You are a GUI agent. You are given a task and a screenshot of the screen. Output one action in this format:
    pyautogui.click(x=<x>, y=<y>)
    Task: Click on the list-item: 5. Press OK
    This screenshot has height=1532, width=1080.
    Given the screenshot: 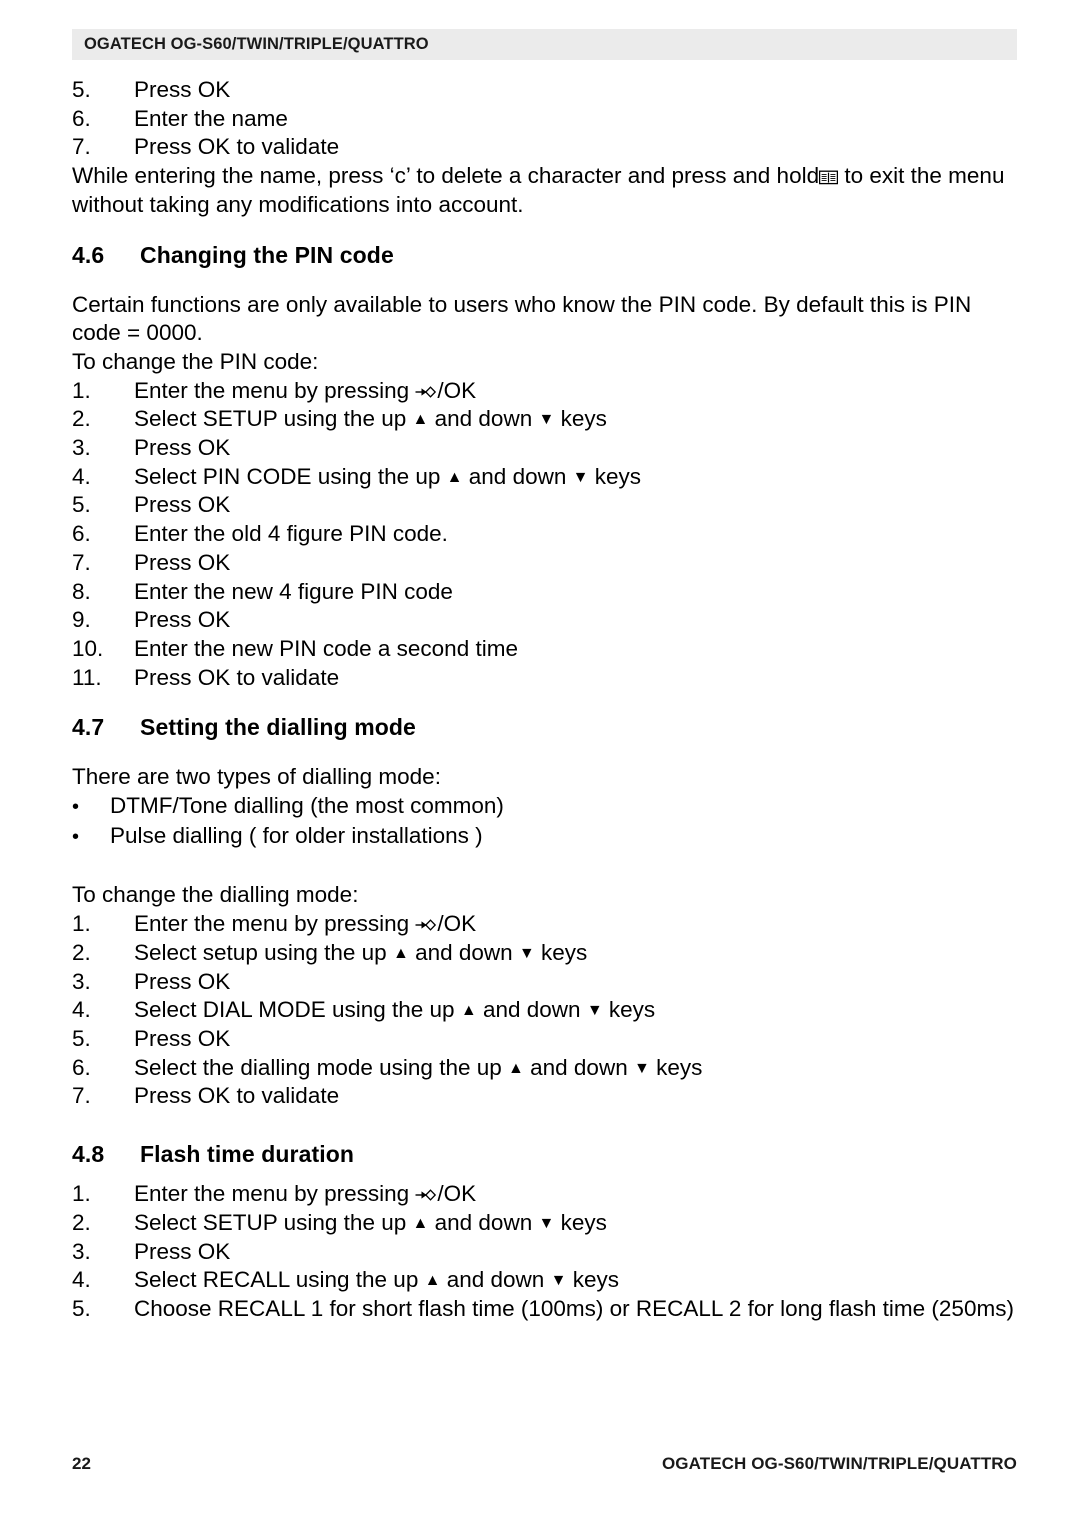 What is the action you would take?
    pyautogui.click(x=544, y=90)
    